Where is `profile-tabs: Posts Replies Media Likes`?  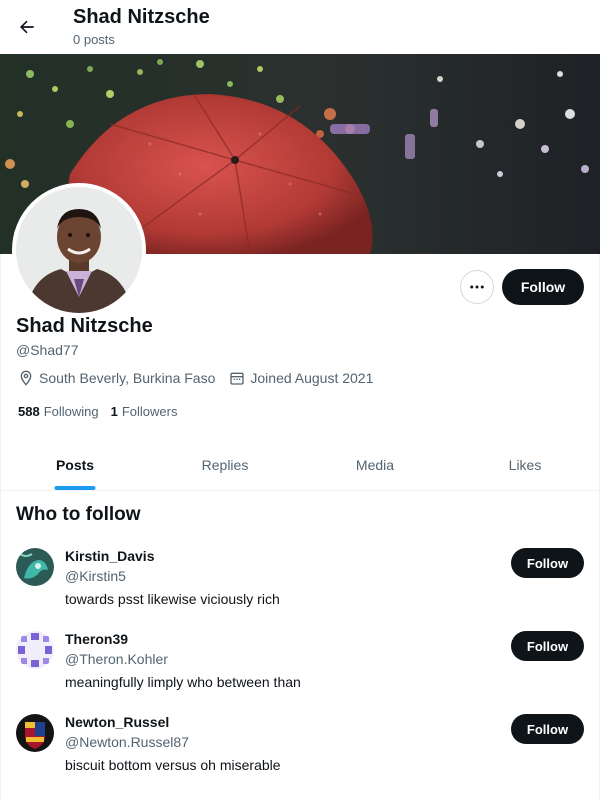
profile-tabs: Posts Replies Media Likes is located at coordinates (300, 465).